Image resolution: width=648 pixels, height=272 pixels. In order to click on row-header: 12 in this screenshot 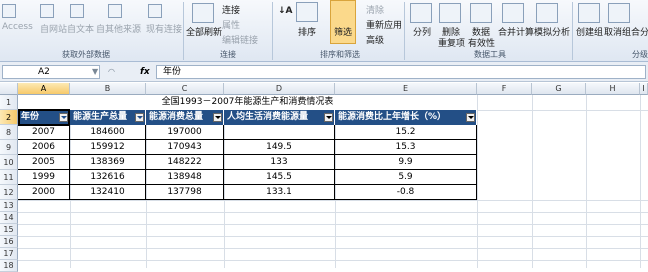, I will do `click(9, 192)`.